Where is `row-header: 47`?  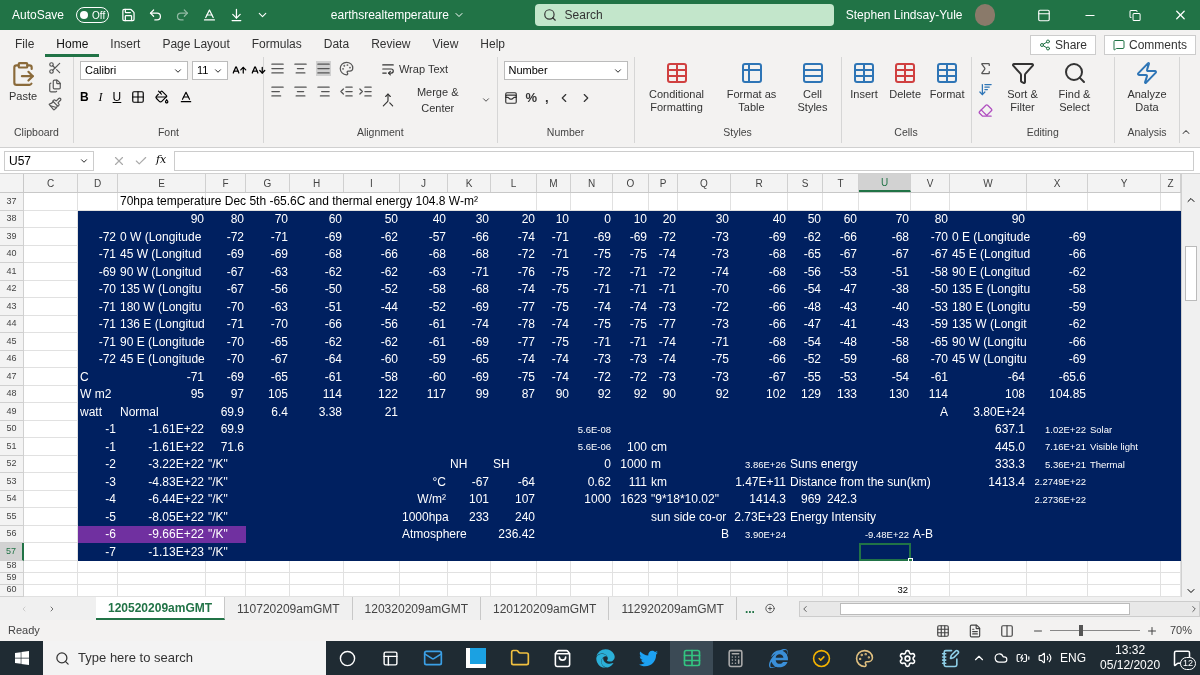
row-header: 47 is located at coordinates (12, 377).